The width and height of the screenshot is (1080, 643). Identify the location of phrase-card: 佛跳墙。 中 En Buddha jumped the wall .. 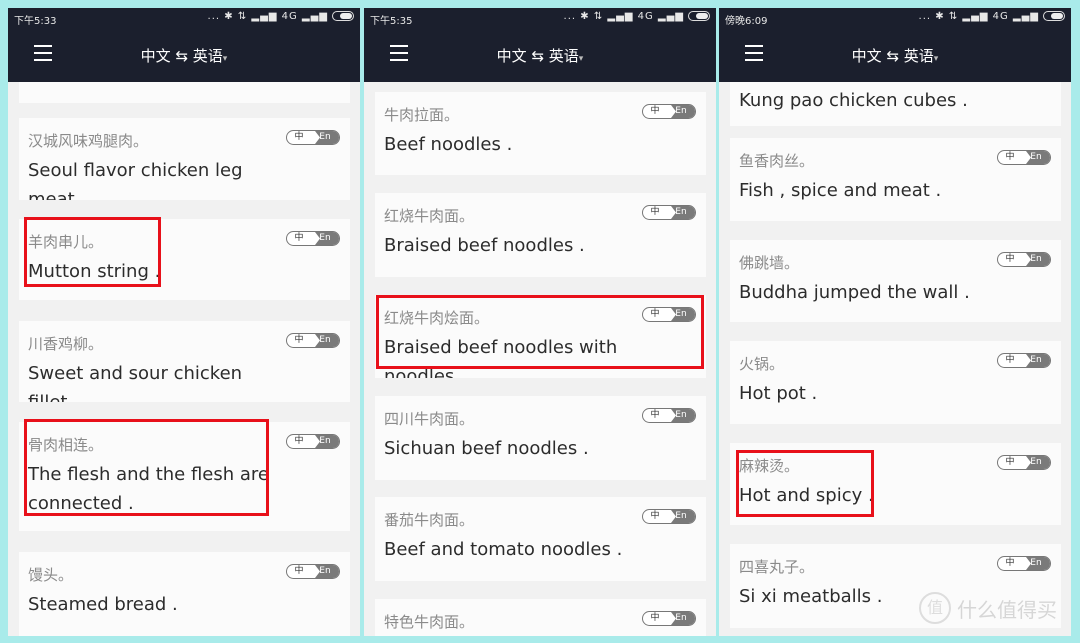
(895, 281).